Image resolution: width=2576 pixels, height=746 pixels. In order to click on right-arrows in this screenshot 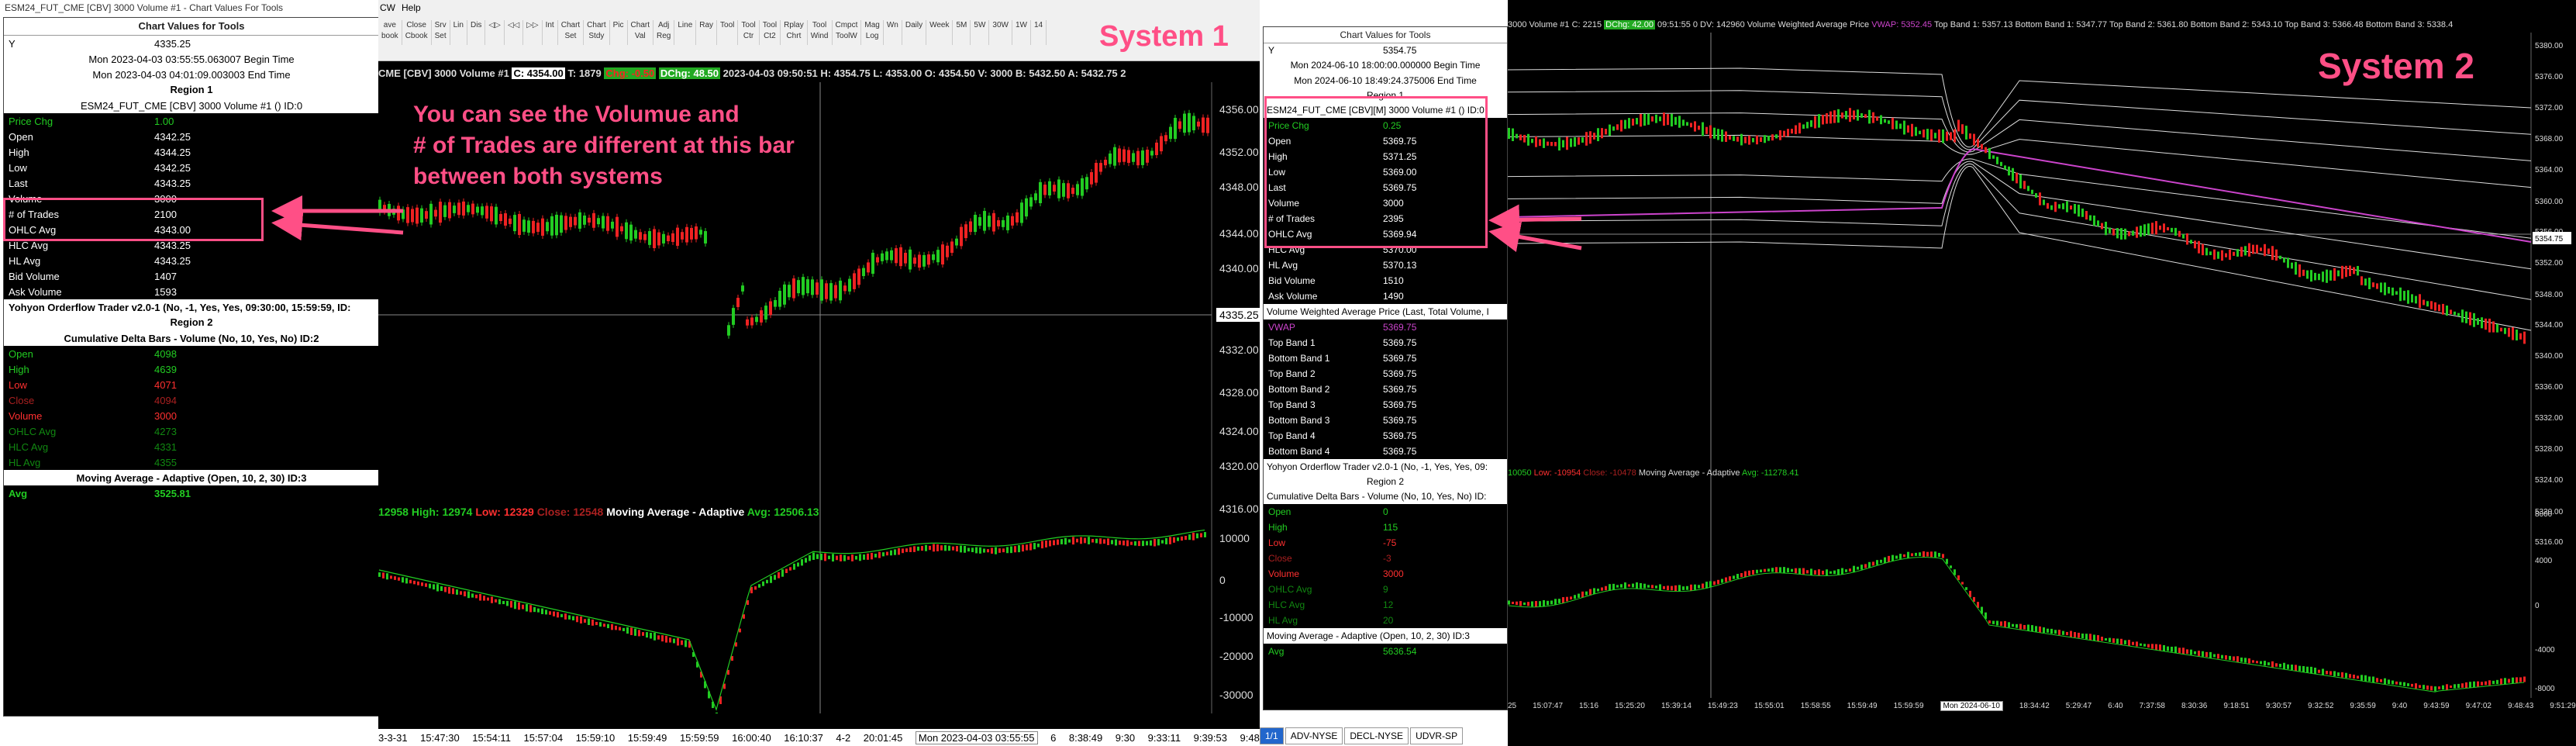, I will do `click(1535, 228)`.